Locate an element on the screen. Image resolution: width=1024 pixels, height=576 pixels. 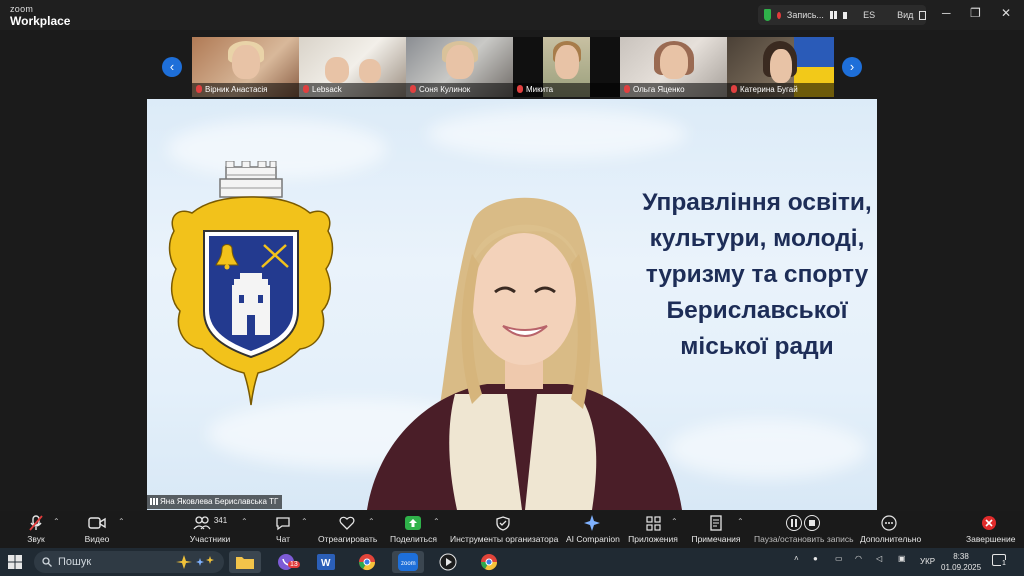
heart-icon is located at coordinates (347, 523).